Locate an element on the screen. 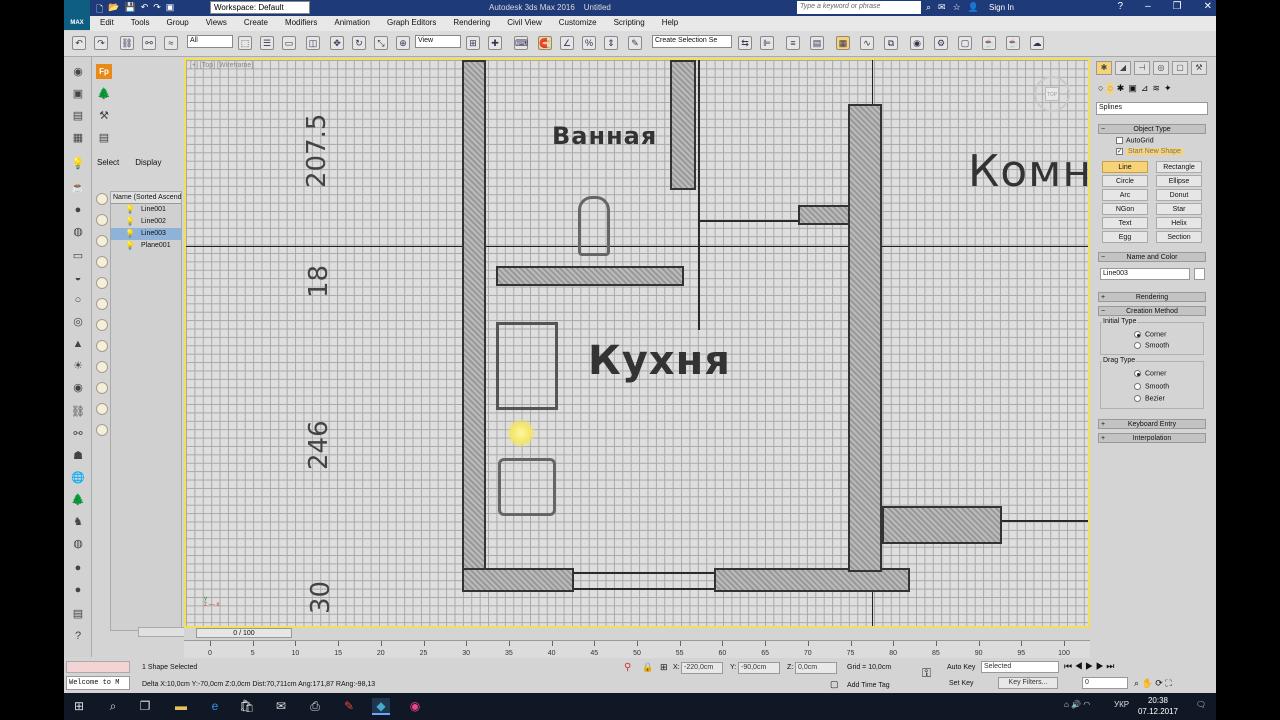 This screenshot has height=720, width=1280. viewcube: TOP is located at coordinates (1052, 94).